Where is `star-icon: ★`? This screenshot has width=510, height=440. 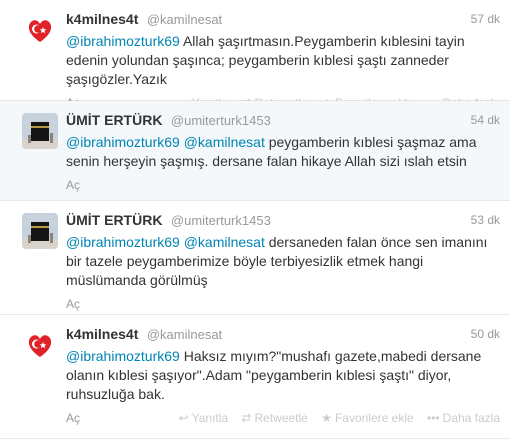 star-icon: ★ is located at coordinates (326, 418).